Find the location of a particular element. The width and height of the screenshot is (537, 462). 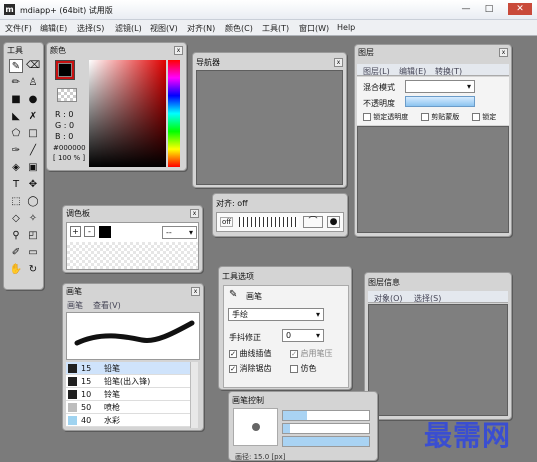

menu-edit: 编辑(E) is located at coordinates (53, 28).